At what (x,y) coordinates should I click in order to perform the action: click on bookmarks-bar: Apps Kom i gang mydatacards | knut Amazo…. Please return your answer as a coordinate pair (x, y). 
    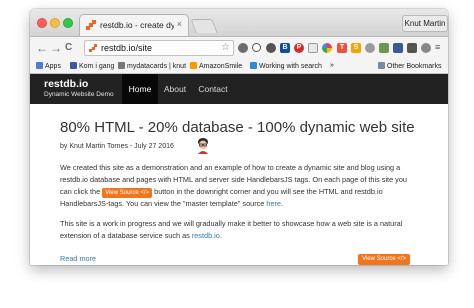
    Looking at the image, I should click on (239, 67).